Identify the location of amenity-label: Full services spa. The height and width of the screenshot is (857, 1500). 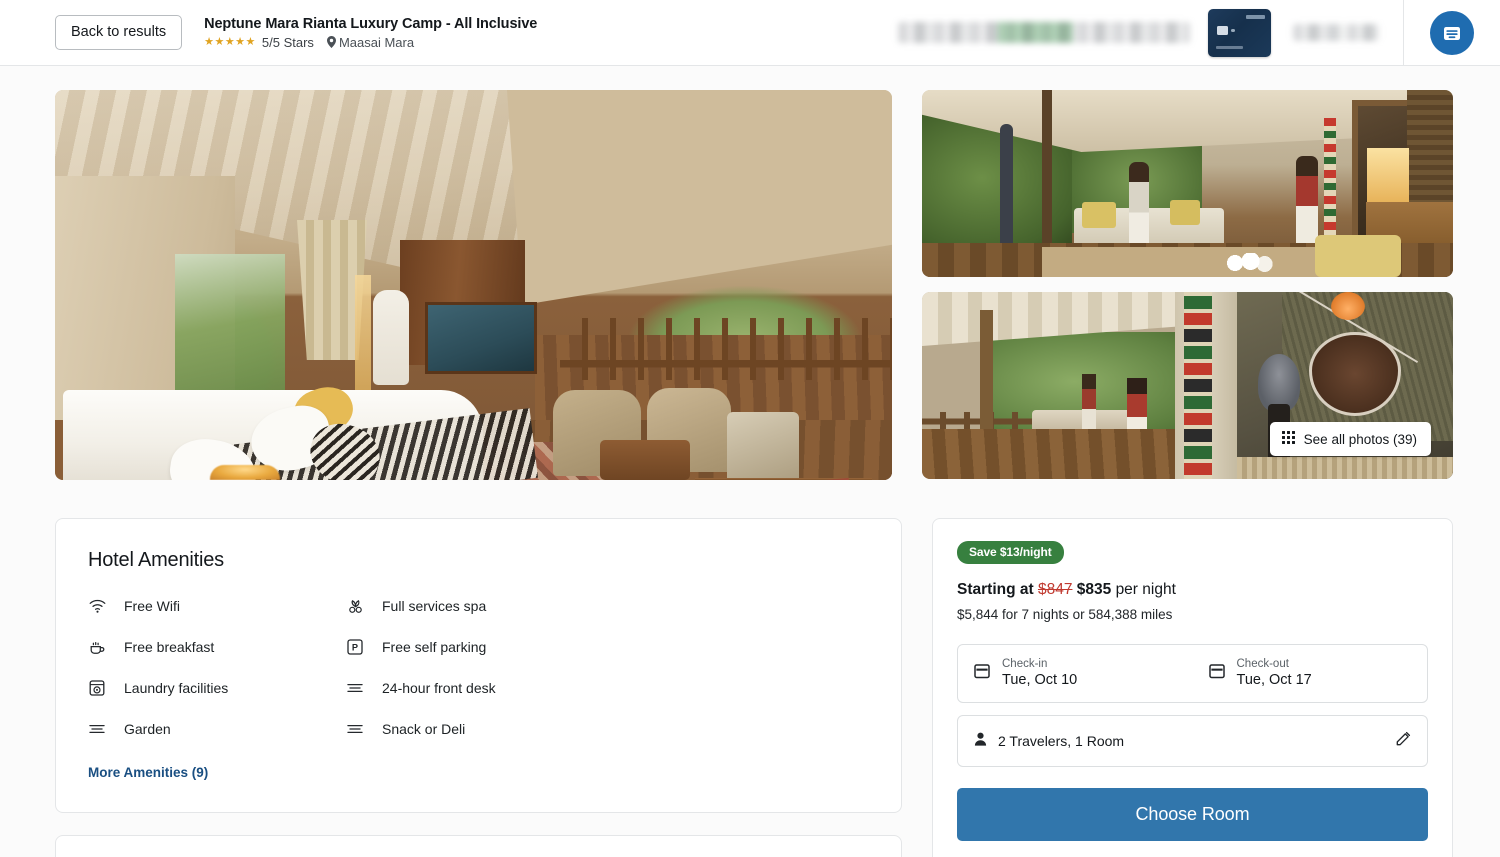
(434, 606).